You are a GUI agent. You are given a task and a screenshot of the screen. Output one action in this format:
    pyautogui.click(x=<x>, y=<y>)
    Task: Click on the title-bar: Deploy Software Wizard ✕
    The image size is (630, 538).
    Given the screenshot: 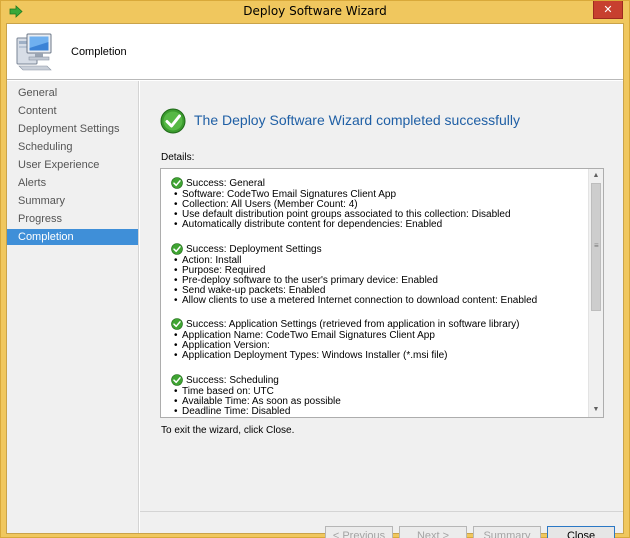 What is the action you would take?
    pyautogui.click(x=315, y=12)
    